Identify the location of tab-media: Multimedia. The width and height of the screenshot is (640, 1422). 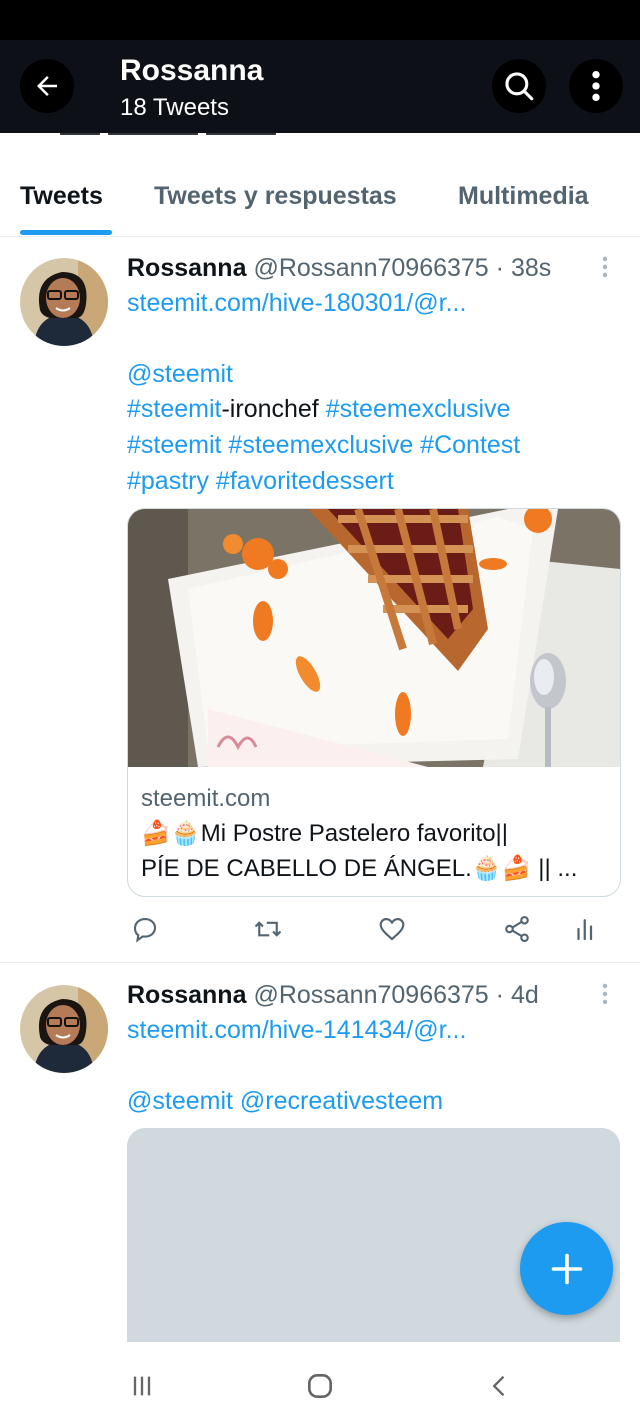
(523, 196).